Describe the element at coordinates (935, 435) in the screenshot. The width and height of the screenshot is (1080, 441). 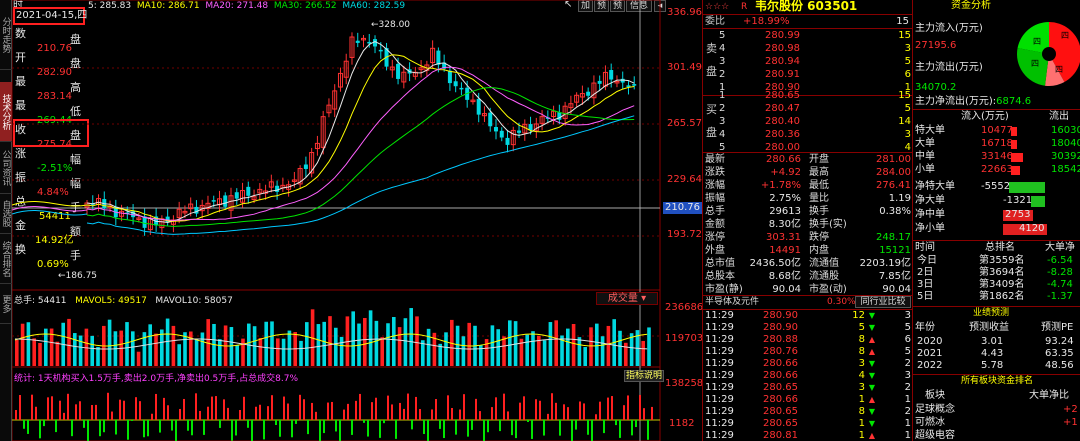
I see `concept-name: 超级电容` at that location.